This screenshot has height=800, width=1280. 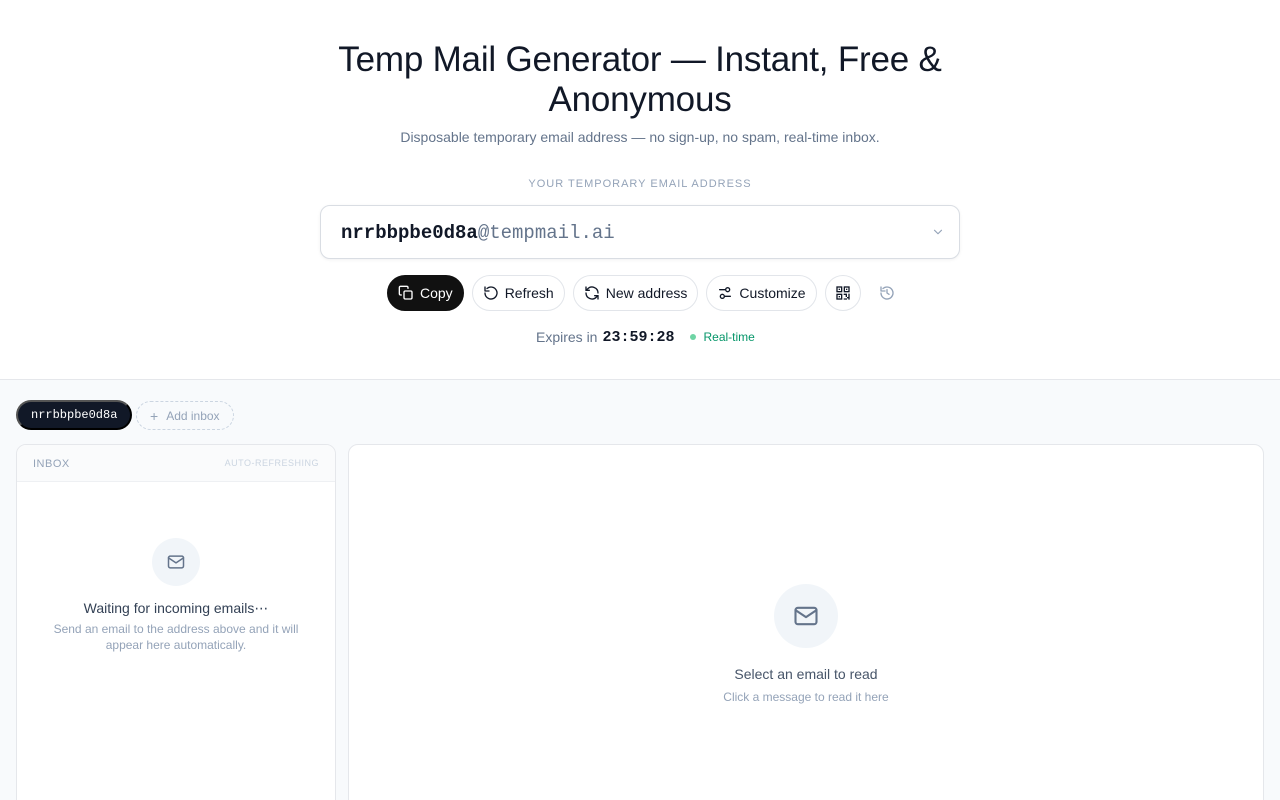 What do you see at coordinates (271, 463) in the screenshot?
I see `auto-refresh-label: AUTO-REFRESHING` at bounding box center [271, 463].